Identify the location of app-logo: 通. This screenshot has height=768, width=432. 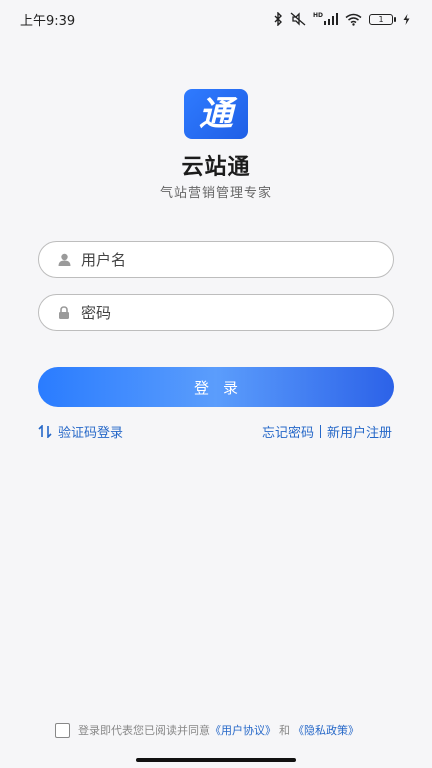
(216, 114).